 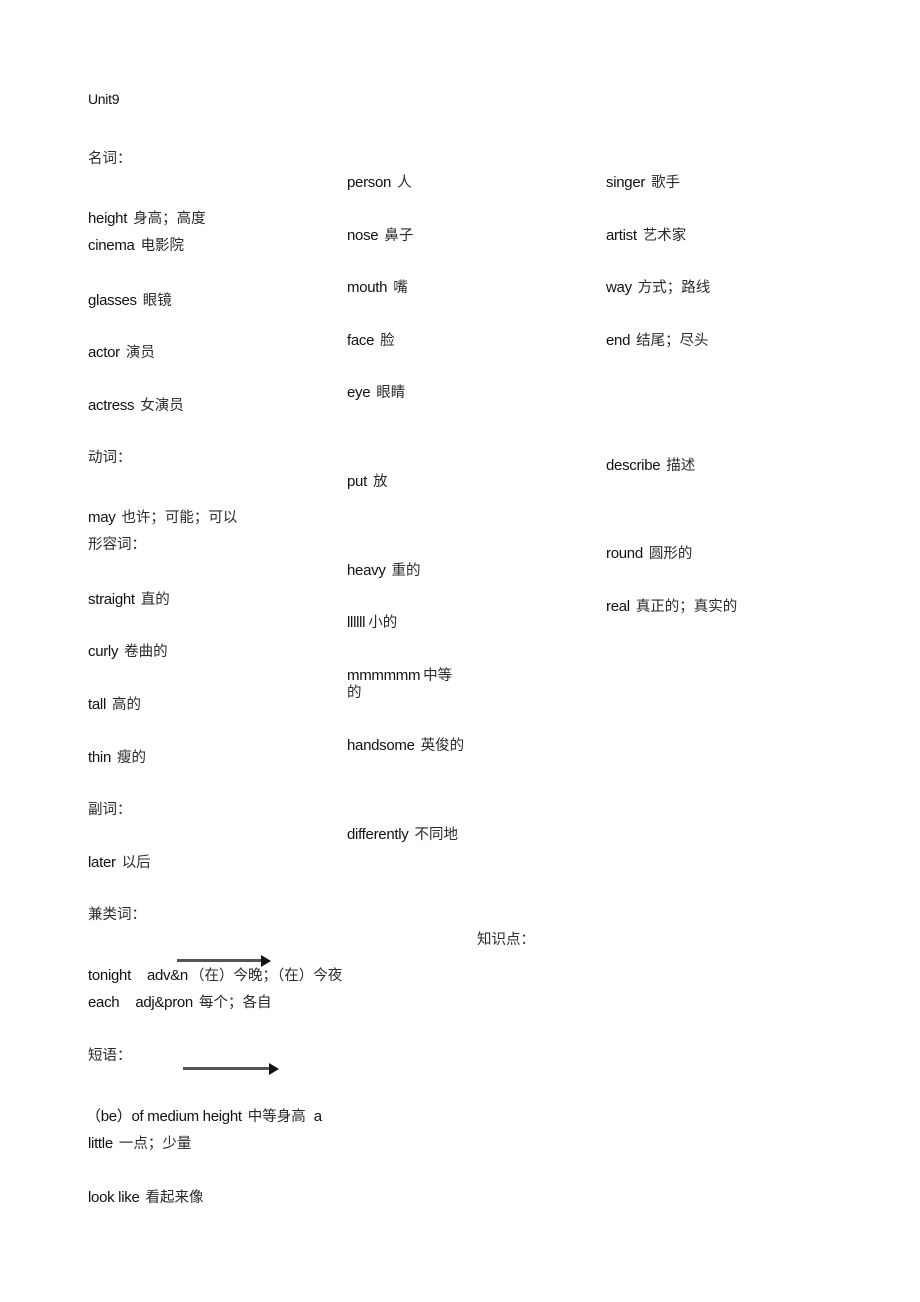 What do you see at coordinates (104, 1002) in the screenshot?
I see `word: each` at bounding box center [104, 1002].